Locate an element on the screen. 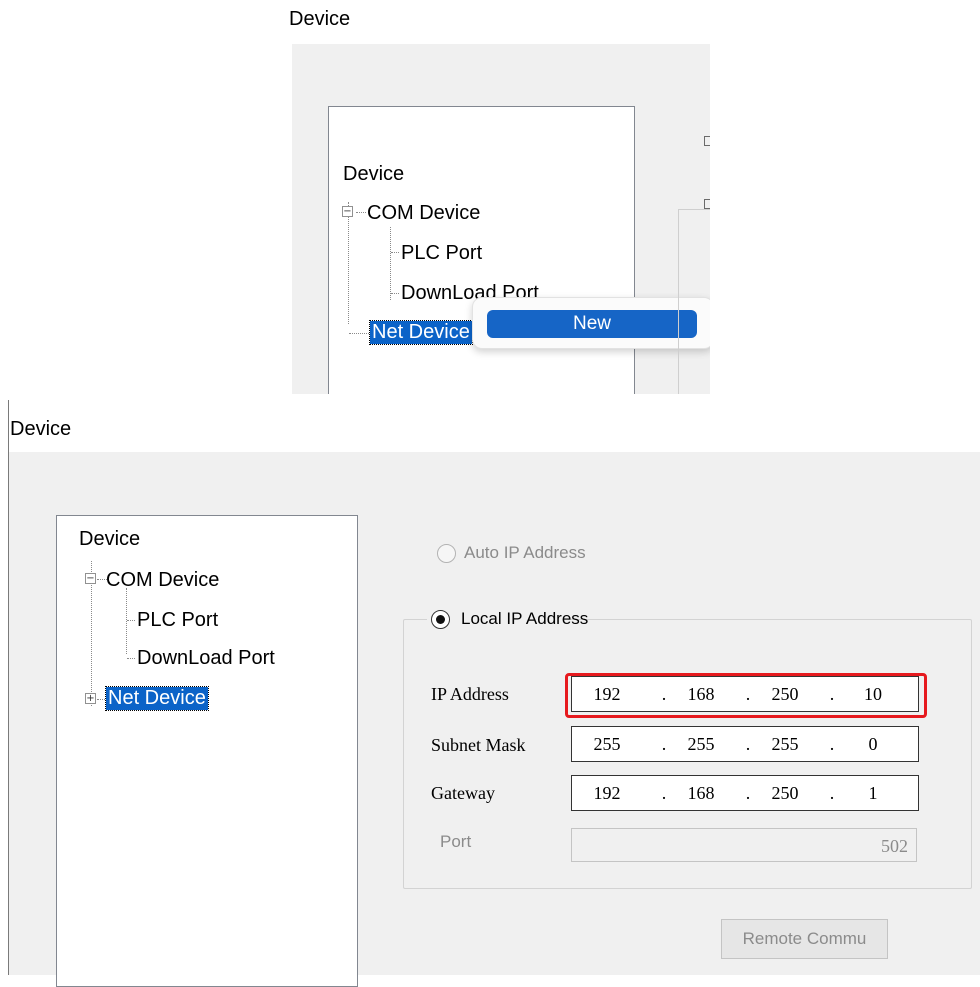  top-window-title: Device is located at coordinates (320, 19).